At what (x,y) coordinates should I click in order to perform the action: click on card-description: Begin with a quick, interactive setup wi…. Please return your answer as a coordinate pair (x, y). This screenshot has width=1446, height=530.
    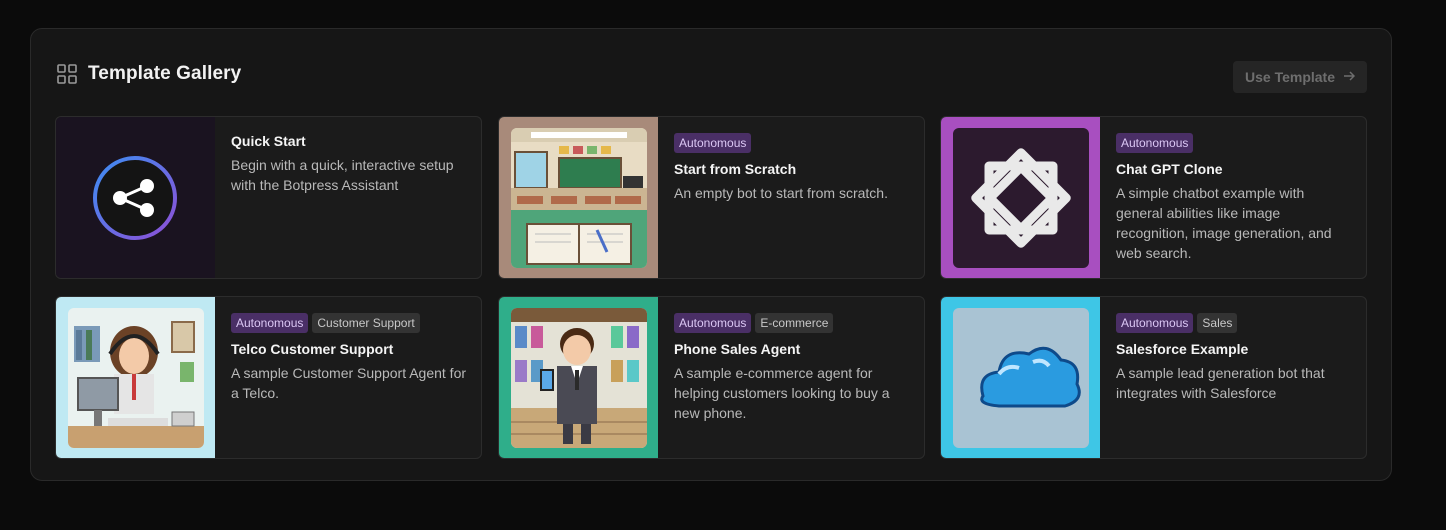
    Looking at the image, I should click on (342, 175).